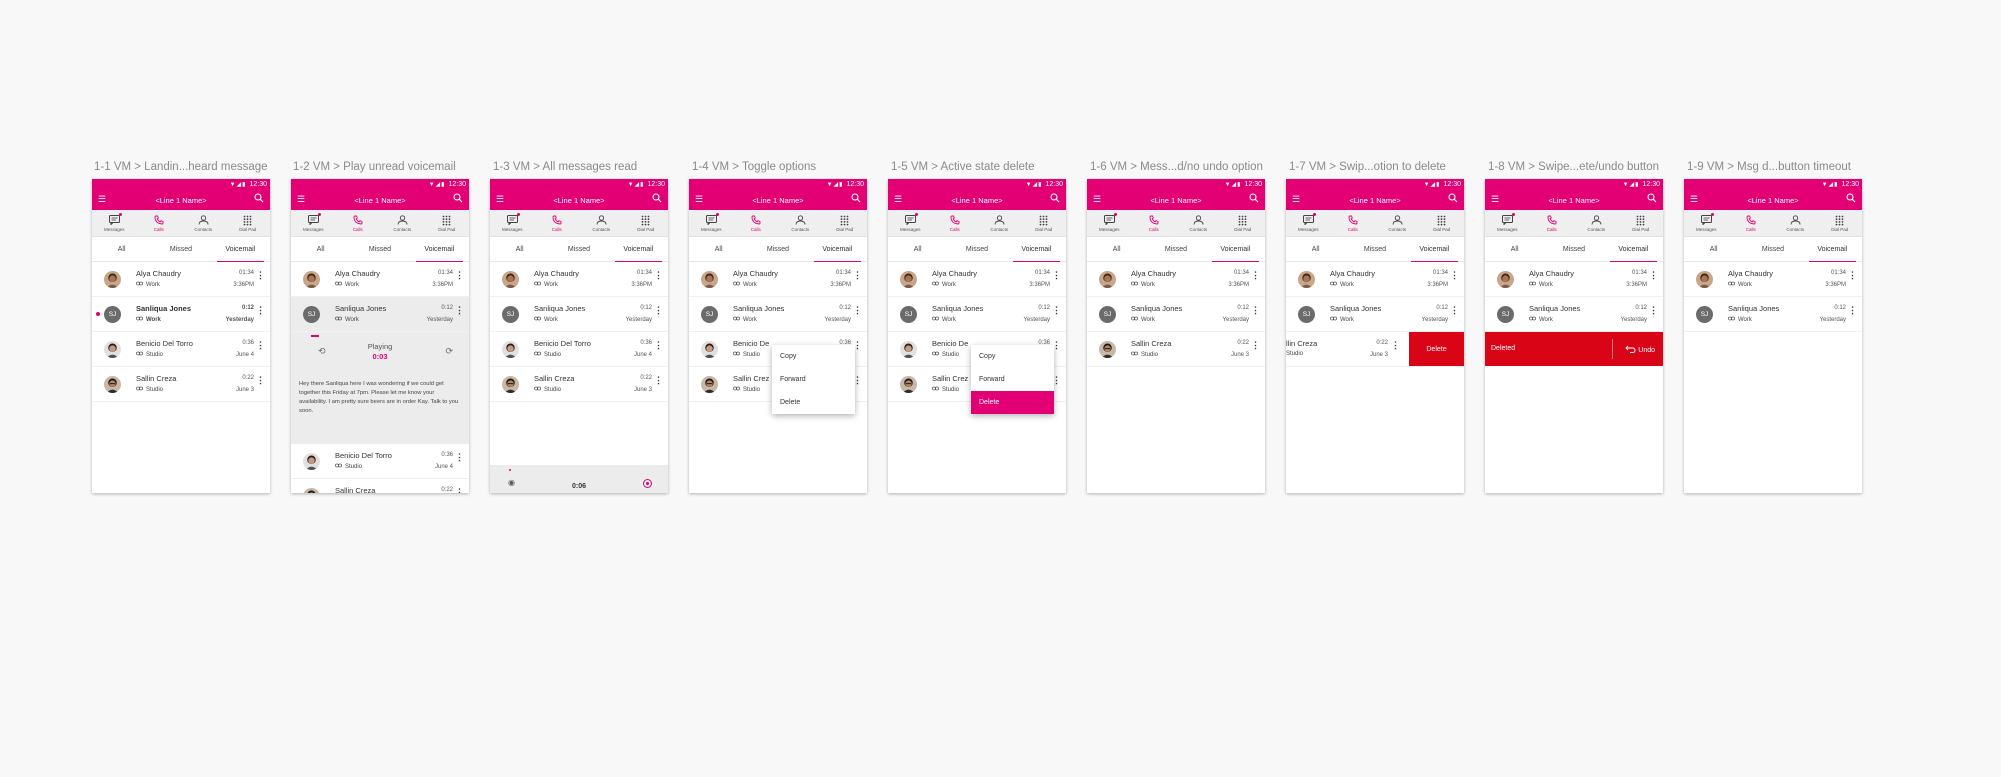 The height and width of the screenshot is (777, 2001). What do you see at coordinates (1012, 402) in the screenshot?
I see `menu-item-delete: Delete` at bounding box center [1012, 402].